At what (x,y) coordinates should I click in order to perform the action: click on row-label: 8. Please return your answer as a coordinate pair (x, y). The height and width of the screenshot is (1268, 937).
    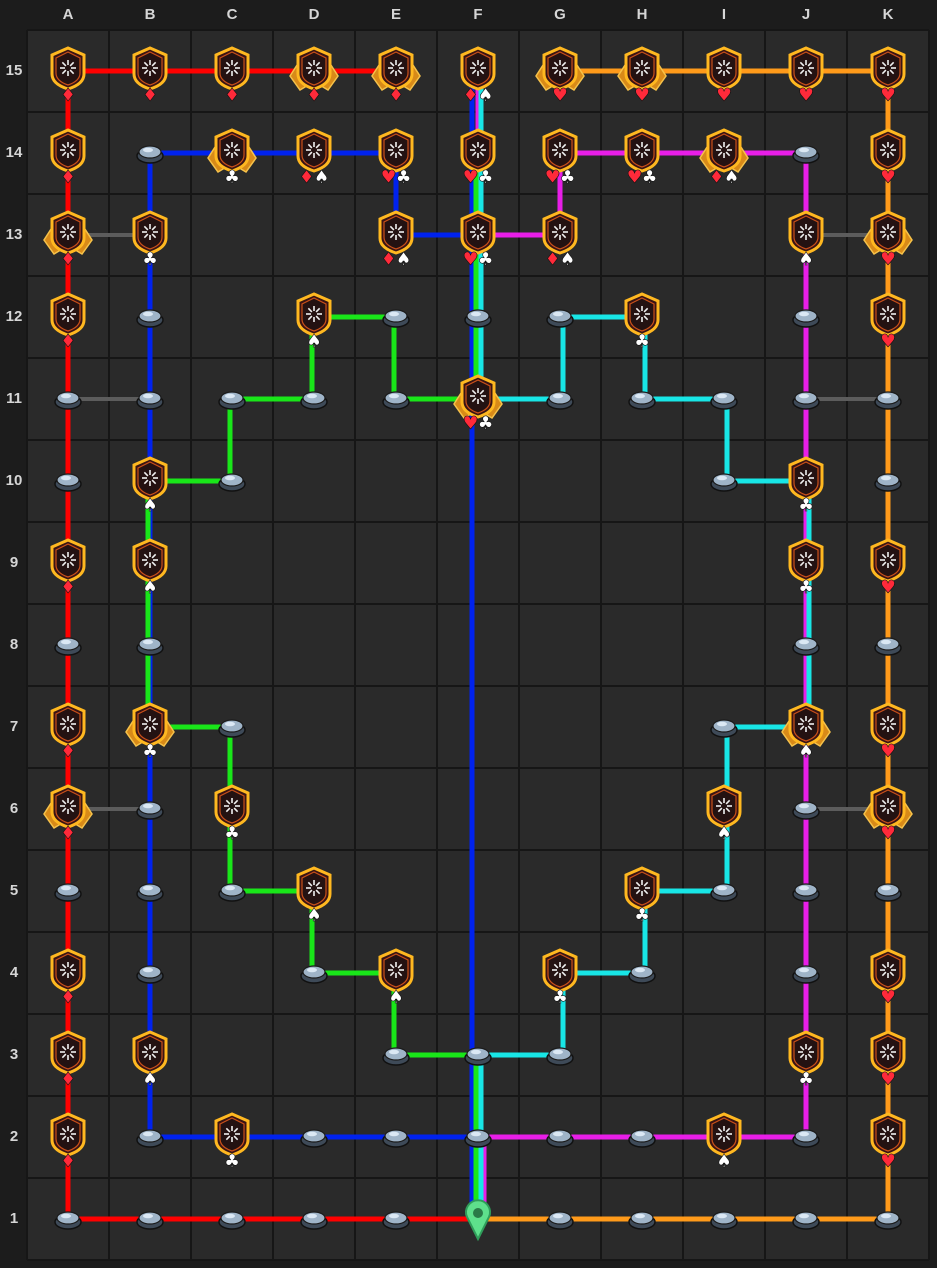
    Looking at the image, I should click on (14, 644).